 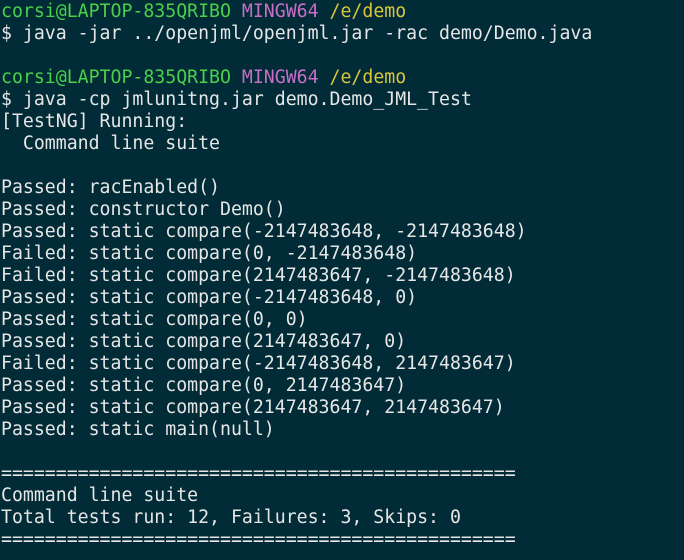 What do you see at coordinates (110, 187) in the screenshot?
I see `result-line: Passed: racEnabled()` at bounding box center [110, 187].